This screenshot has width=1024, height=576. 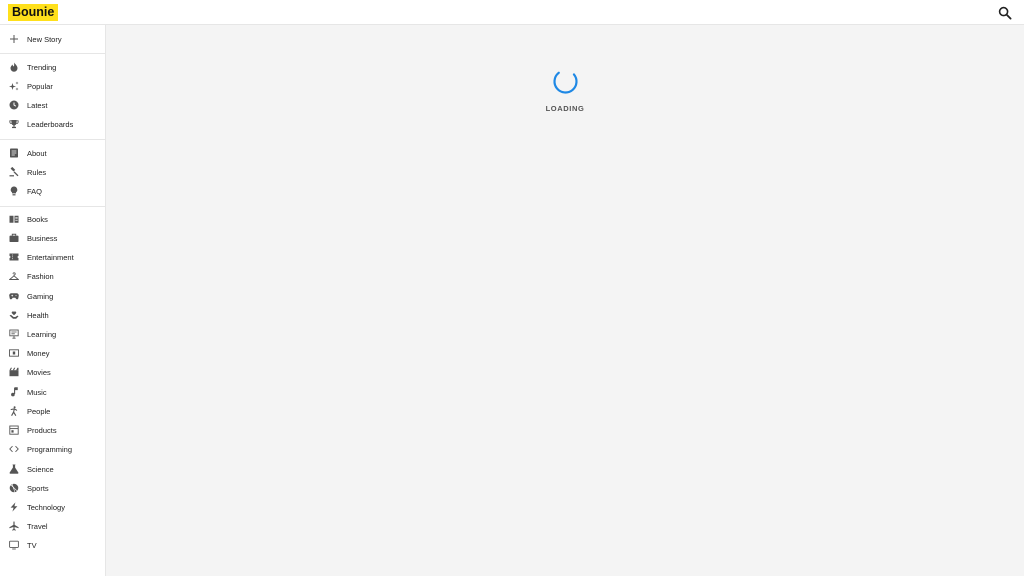 What do you see at coordinates (52, 154) in the screenshot?
I see `sidebar-item-about: About` at bounding box center [52, 154].